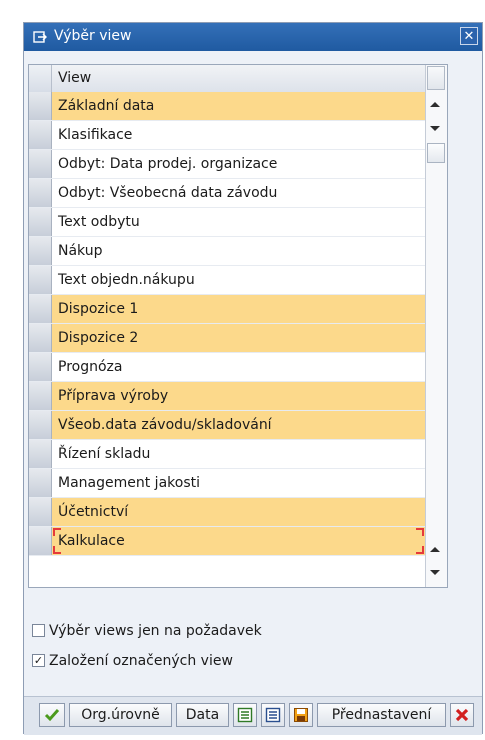 Image resolution: width=485 pixels, height=740 pixels. Describe the element at coordinates (435, 104) in the screenshot. I see `scroll-up-icon` at that location.